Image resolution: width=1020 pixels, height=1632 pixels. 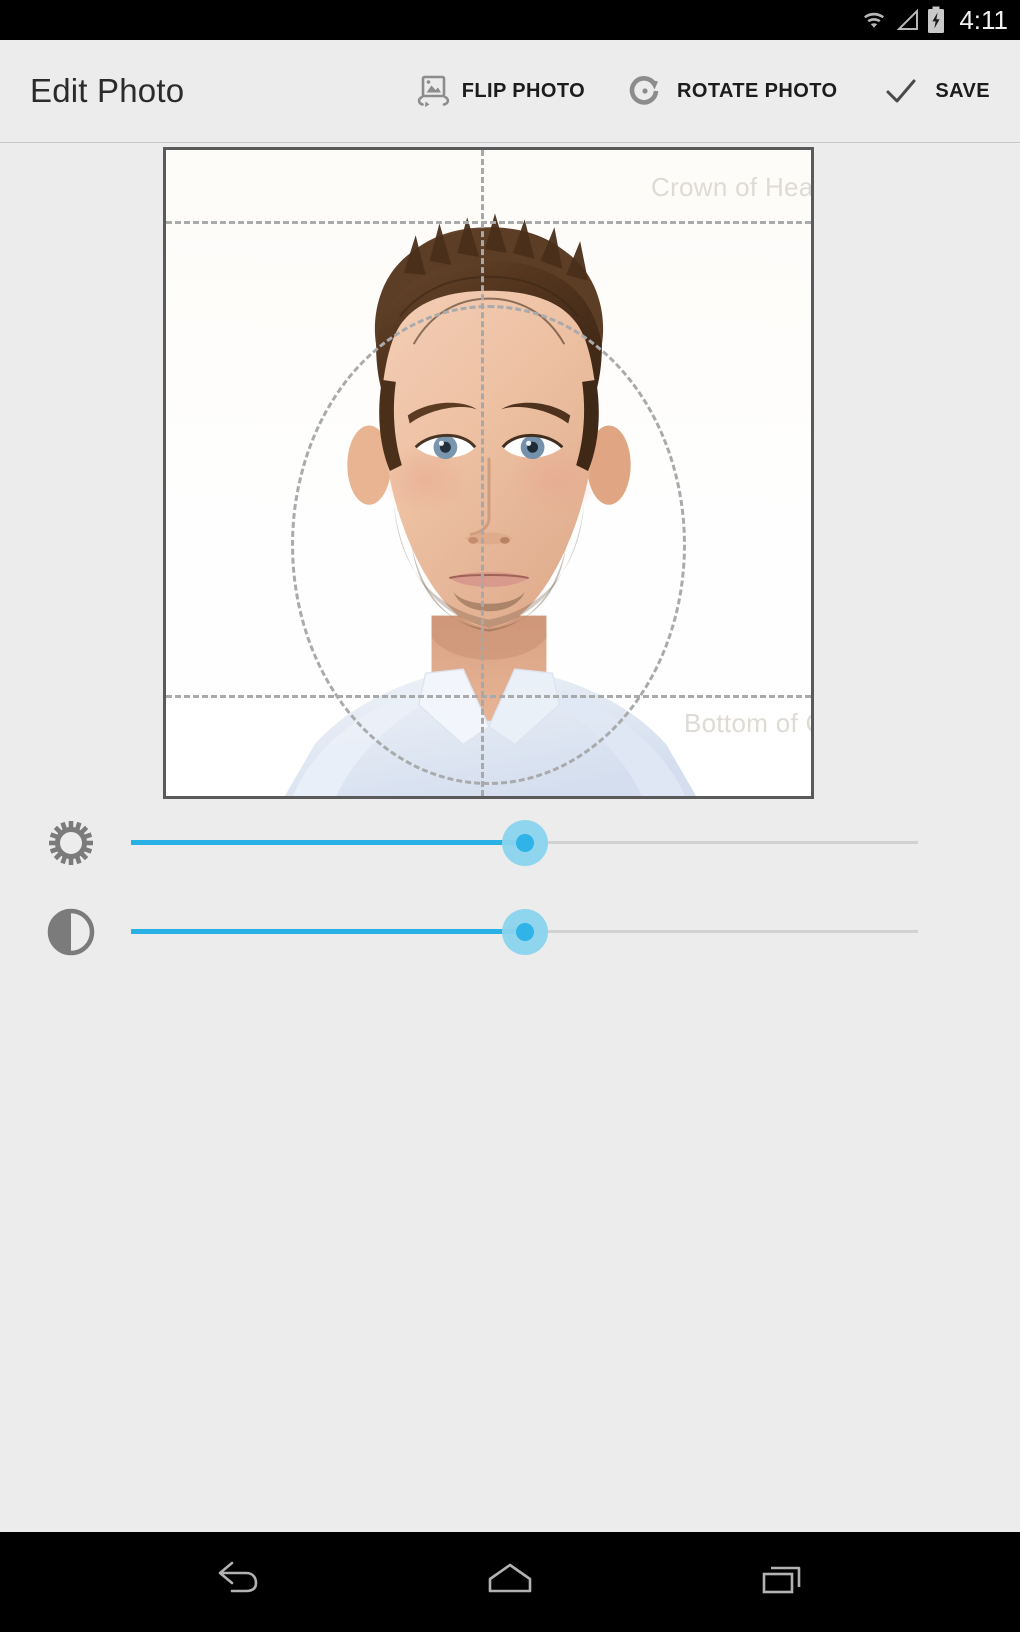 What do you see at coordinates (374, 1582) in the screenshot?
I see `nav-spacer-left` at bounding box center [374, 1582].